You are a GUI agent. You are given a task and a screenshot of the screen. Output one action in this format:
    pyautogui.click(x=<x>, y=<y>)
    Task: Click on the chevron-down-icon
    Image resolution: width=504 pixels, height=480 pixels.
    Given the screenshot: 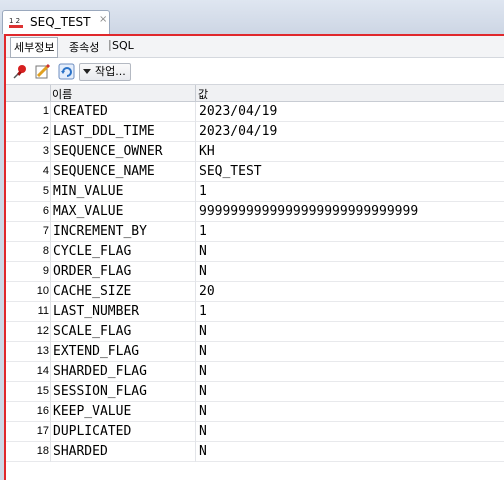 What is the action you would take?
    pyautogui.click(x=87, y=71)
    